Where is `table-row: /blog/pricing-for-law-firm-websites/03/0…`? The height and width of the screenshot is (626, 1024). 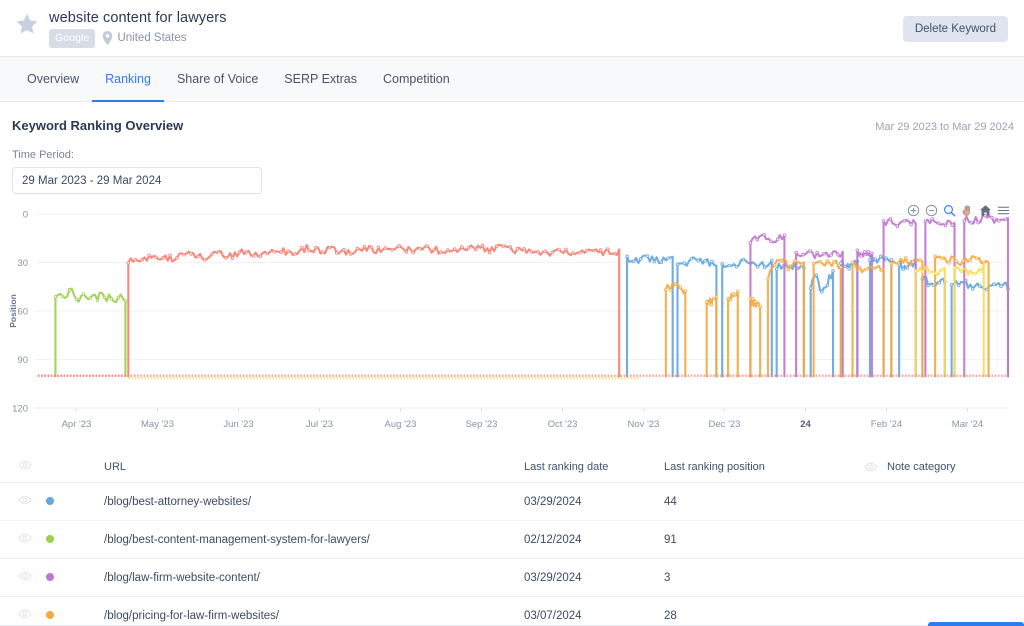 table-row: /blog/pricing-for-law-firm-websites/03/0… is located at coordinates (512, 611).